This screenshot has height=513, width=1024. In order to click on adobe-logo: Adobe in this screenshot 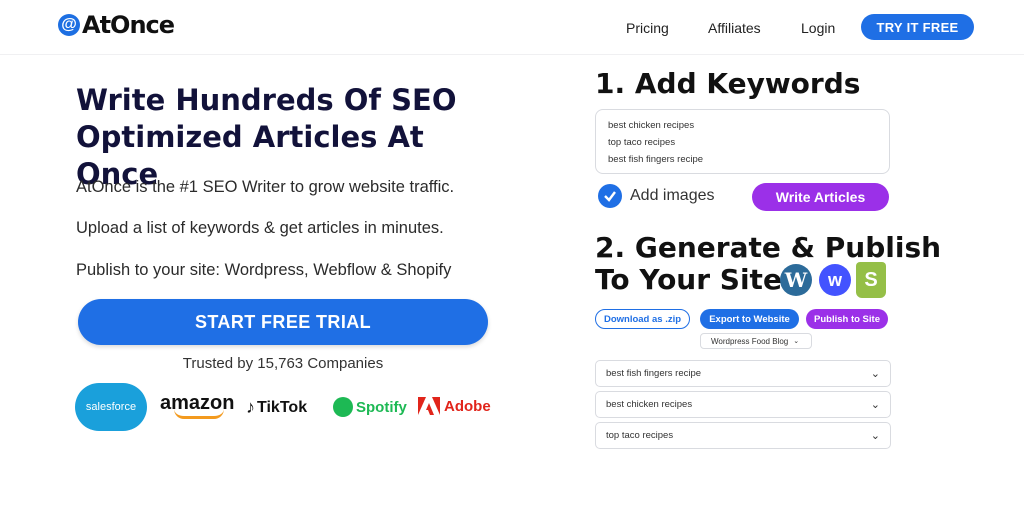, I will do `click(454, 406)`.